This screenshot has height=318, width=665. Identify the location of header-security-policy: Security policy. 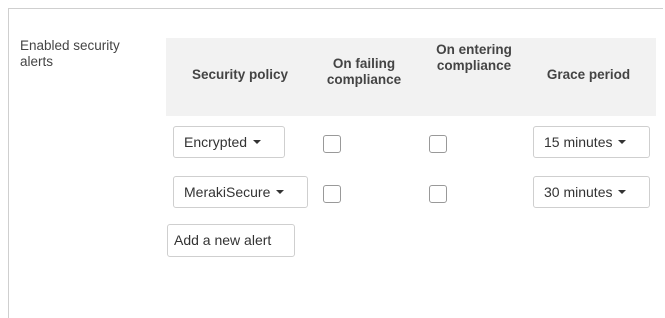
(240, 74).